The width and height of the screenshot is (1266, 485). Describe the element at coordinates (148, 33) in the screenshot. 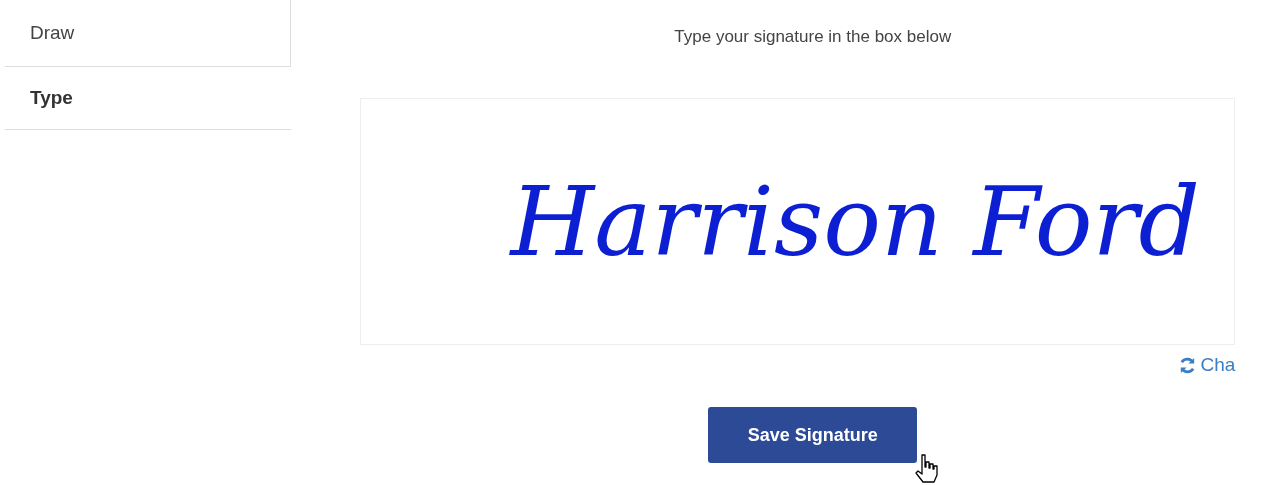

I see `sidebar-tab: Draw` at that location.